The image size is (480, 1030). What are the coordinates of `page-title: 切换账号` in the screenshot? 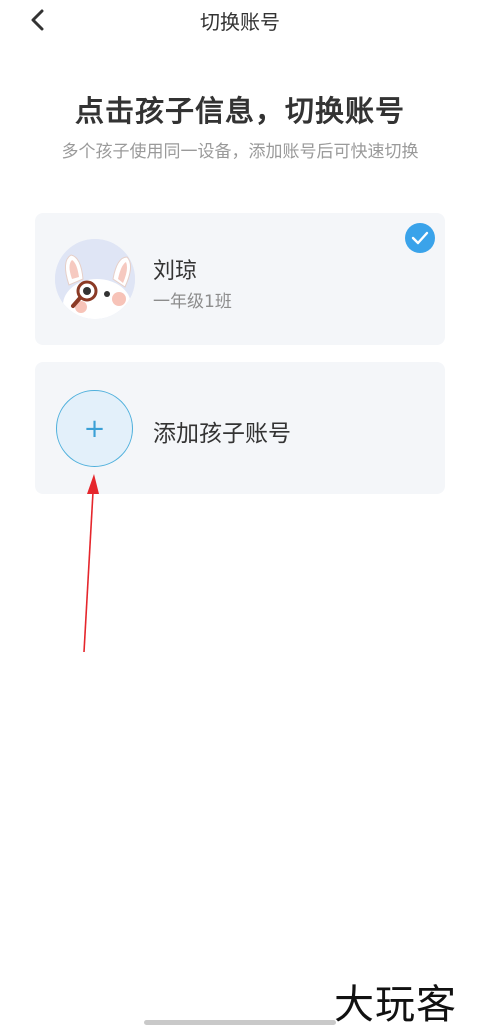 It's located at (240, 22).